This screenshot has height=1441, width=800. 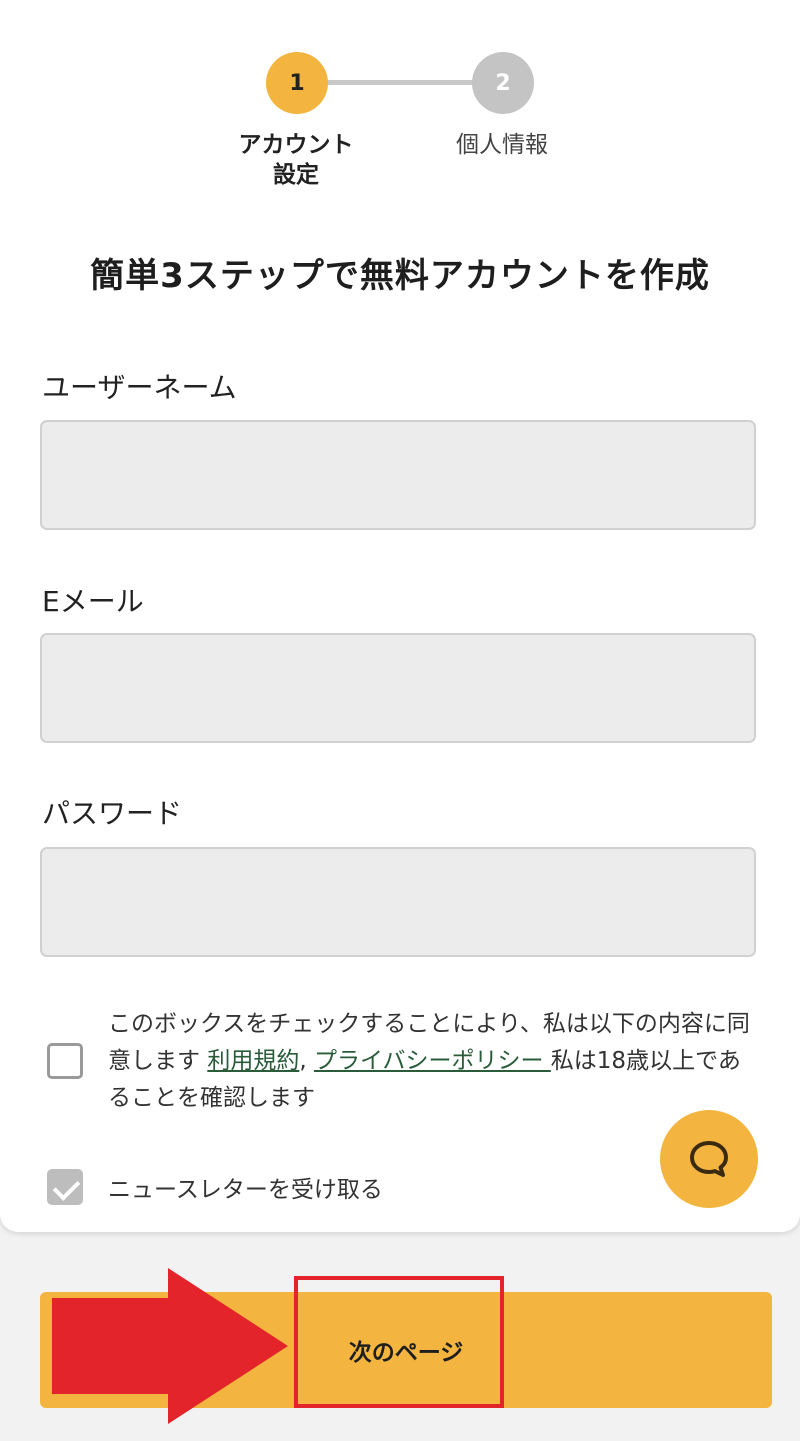 I want to click on terms-link: 利用規約, so click(x=253, y=1061).